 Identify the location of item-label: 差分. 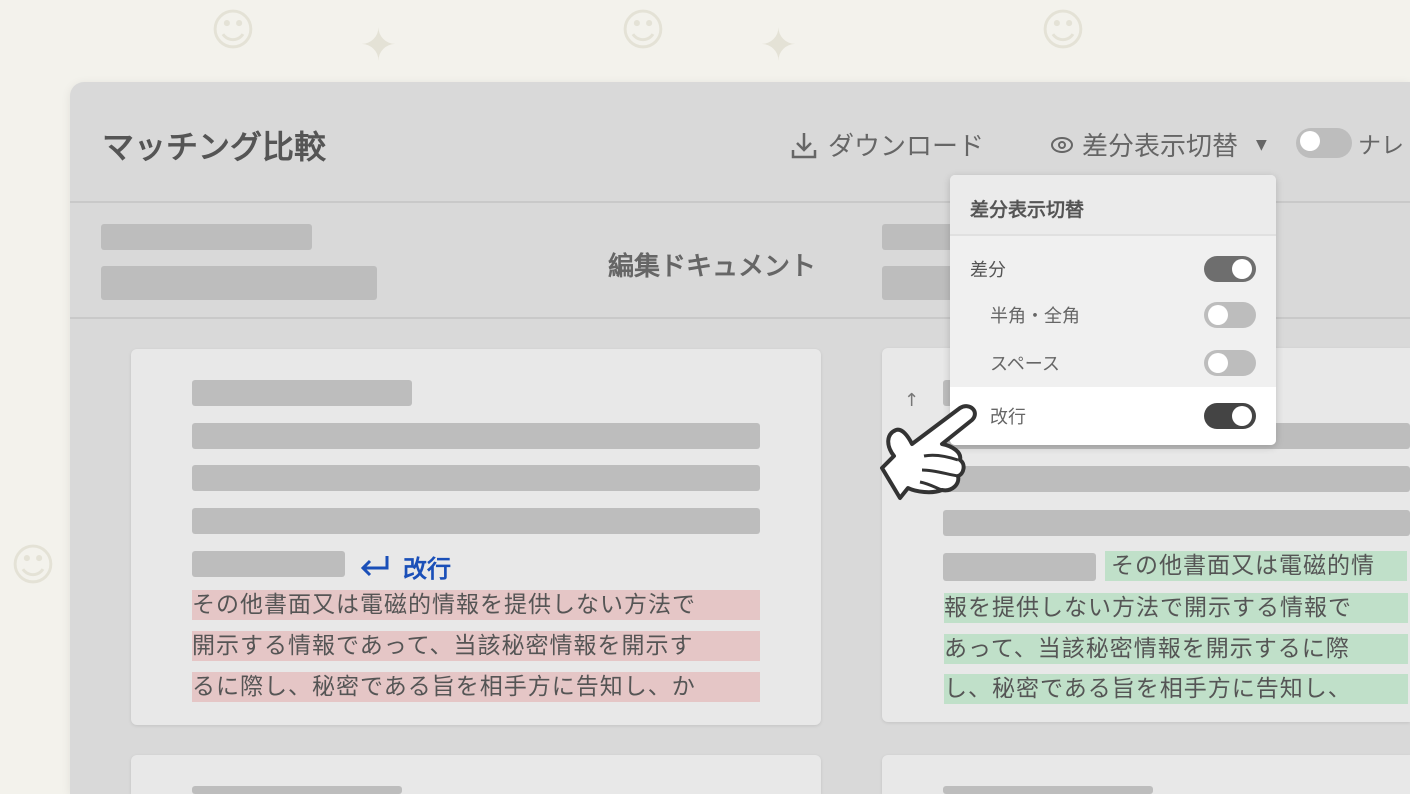
(988, 270).